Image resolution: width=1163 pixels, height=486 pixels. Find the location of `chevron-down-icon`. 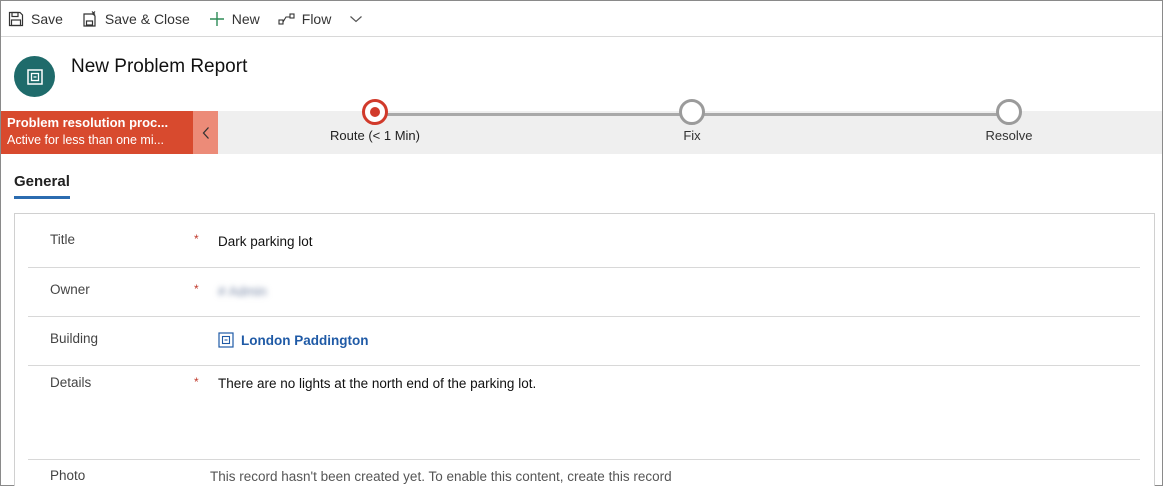

chevron-down-icon is located at coordinates (356, 19).